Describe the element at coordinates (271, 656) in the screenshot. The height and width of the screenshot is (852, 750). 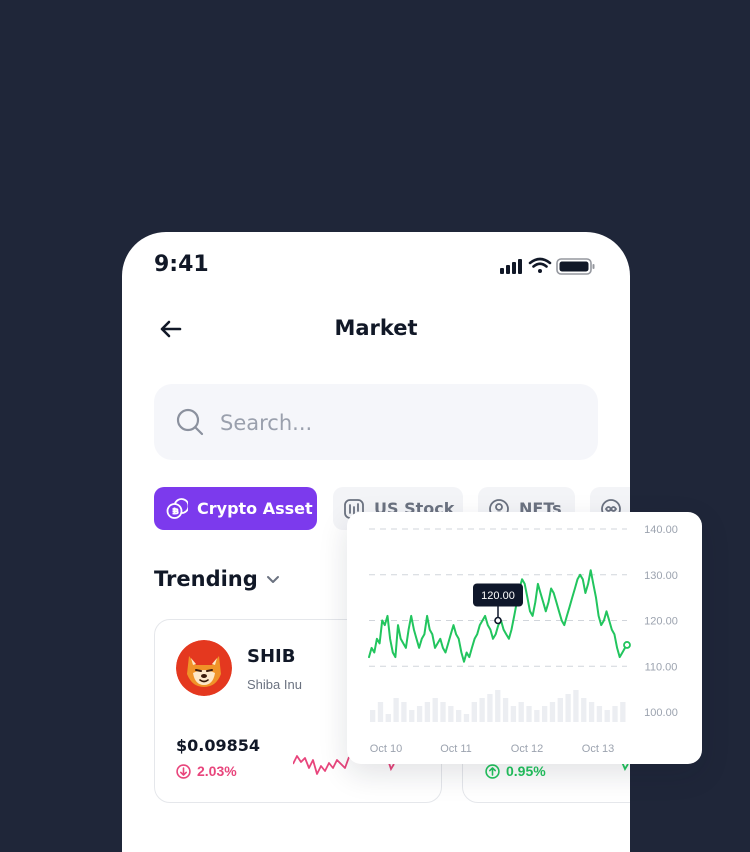
I see `coin-symbol: SHIB` at that location.